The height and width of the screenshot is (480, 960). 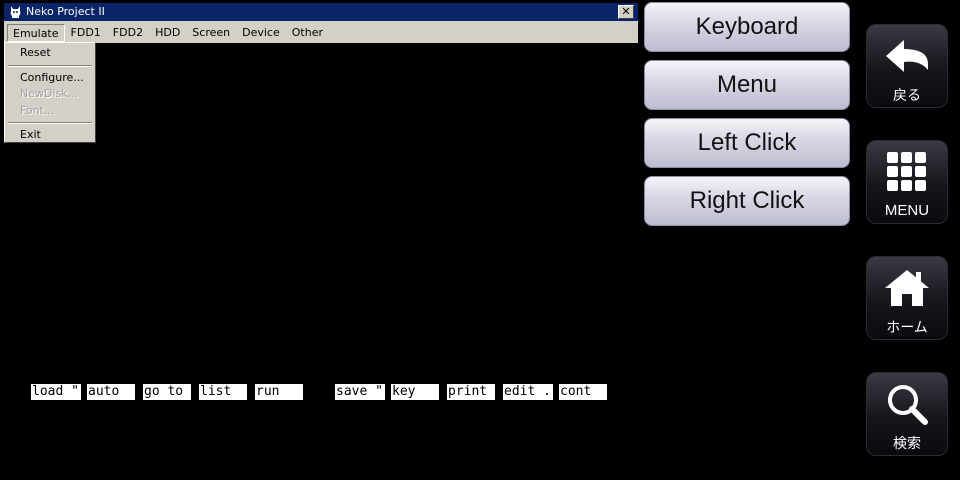 What do you see at coordinates (307, 33) in the screenshot?
I see `menu-other: Other` at bounding box center [307, 33].